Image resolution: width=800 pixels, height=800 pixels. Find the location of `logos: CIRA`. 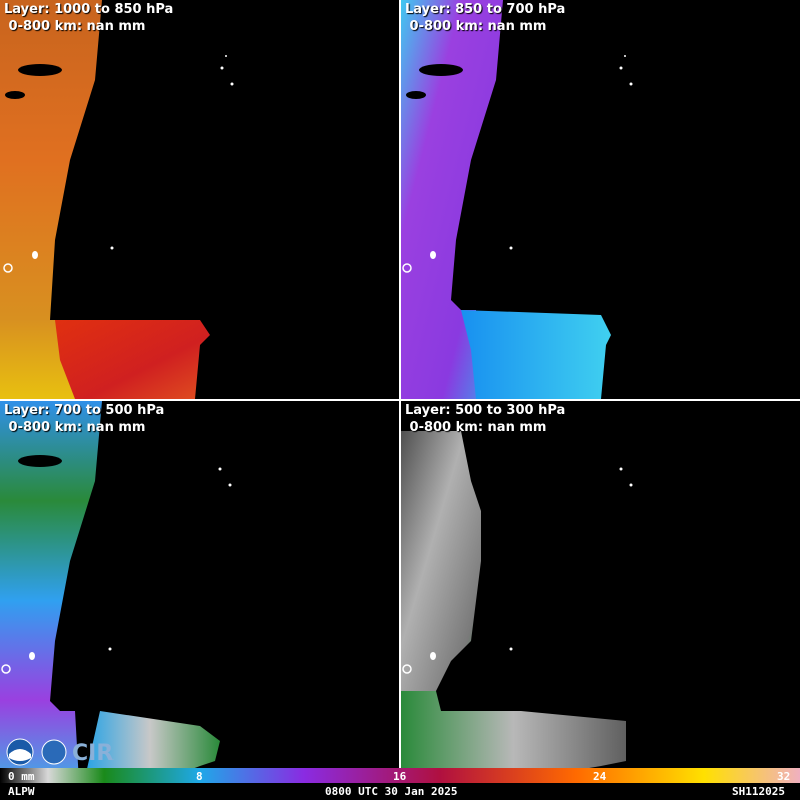

logos: CIRA is located at coordinates (67, 752).